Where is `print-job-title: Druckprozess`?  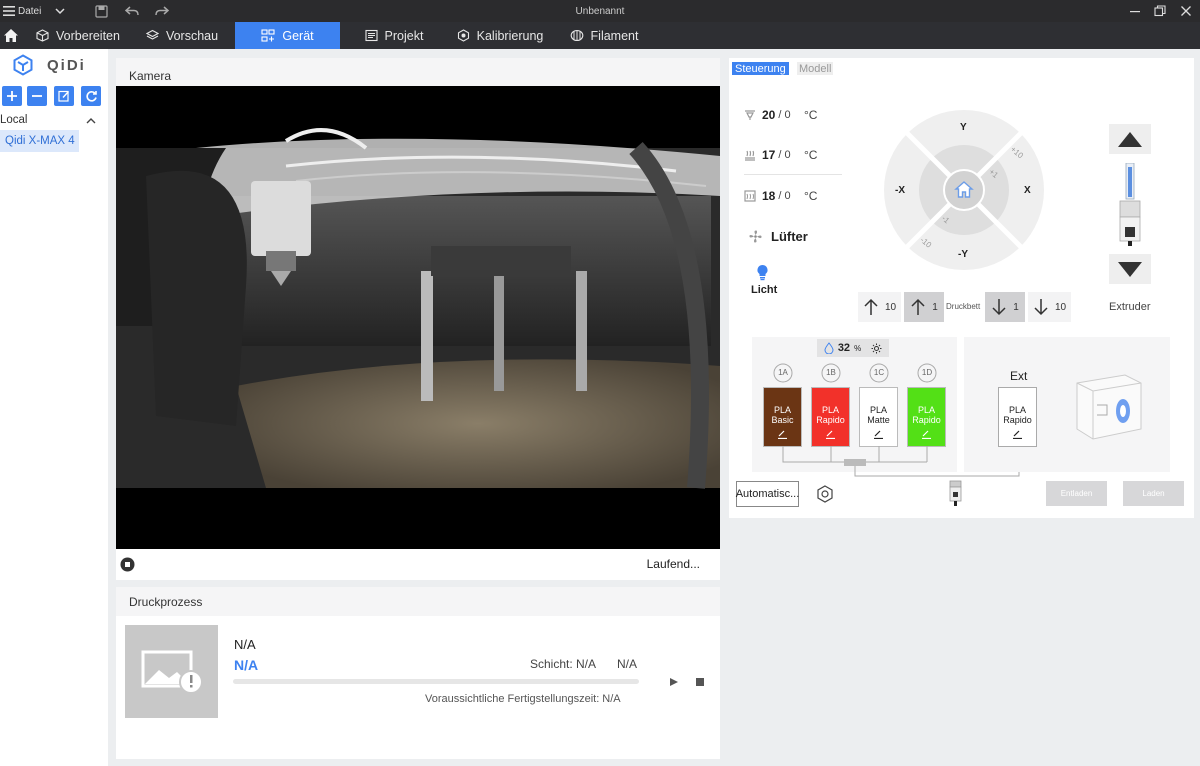 print-job-title: Druckprozess is located at coordinates (418, 601).